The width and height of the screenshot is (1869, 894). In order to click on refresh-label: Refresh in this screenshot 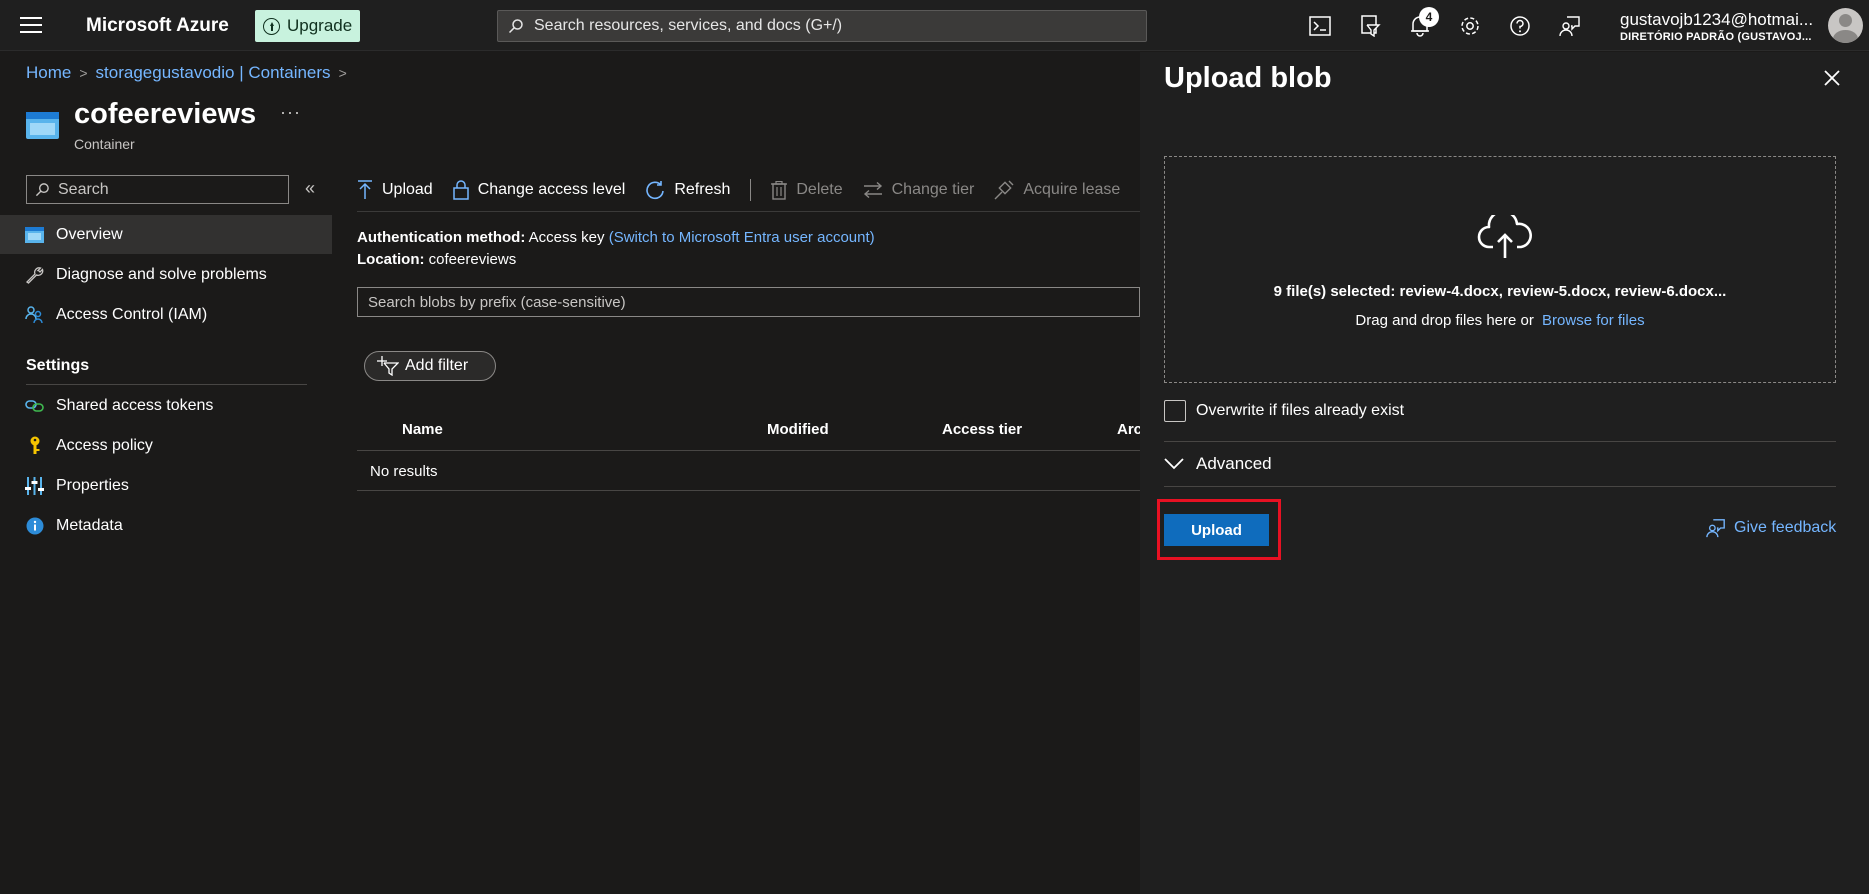, I will do `click(702, 189)`.